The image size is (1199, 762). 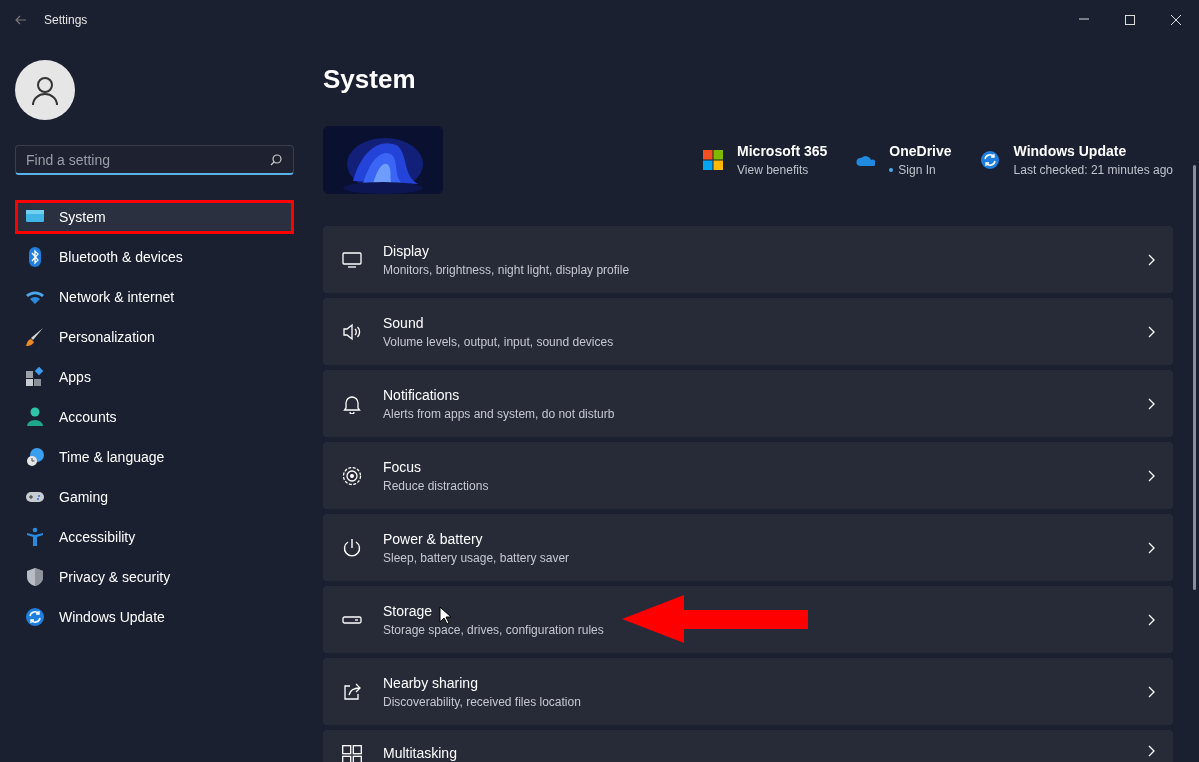 I want to click on card-title: Focus, so click(x=402, y=466).